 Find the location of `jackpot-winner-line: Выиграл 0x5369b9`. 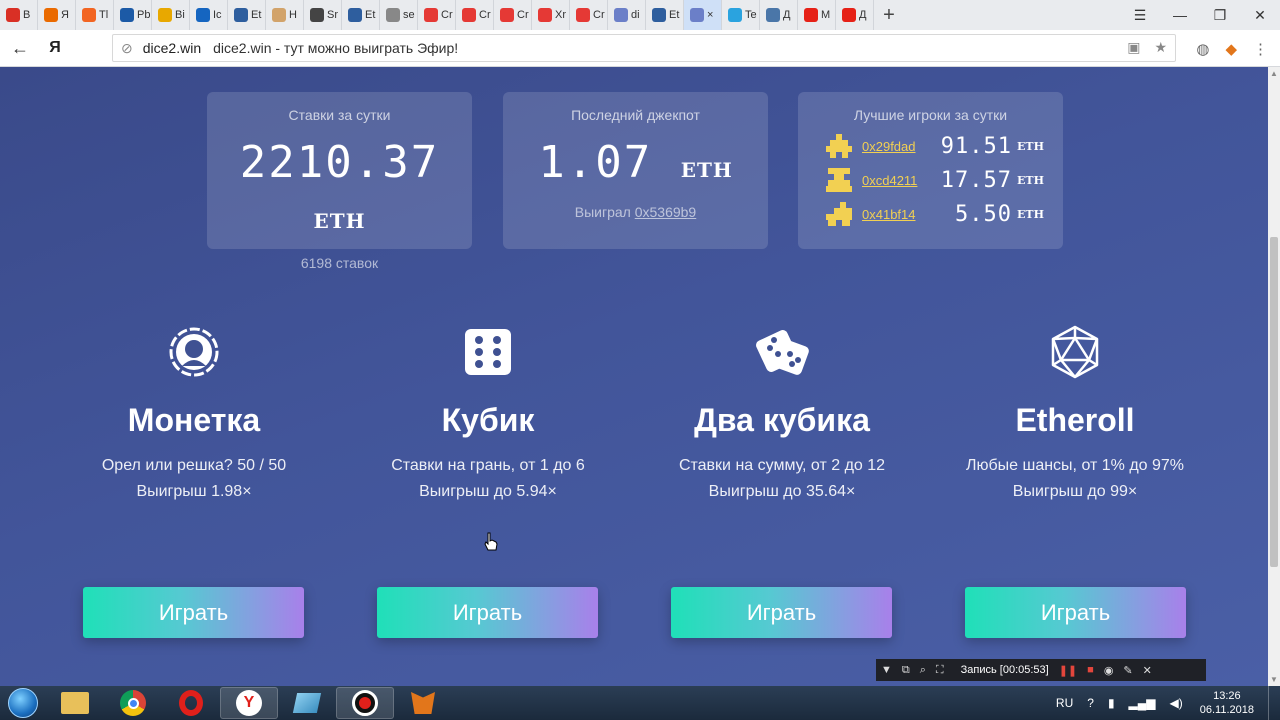

jackpot-winner-line: Выиграл 0x5369b9 is located at coordinates (635, 212).